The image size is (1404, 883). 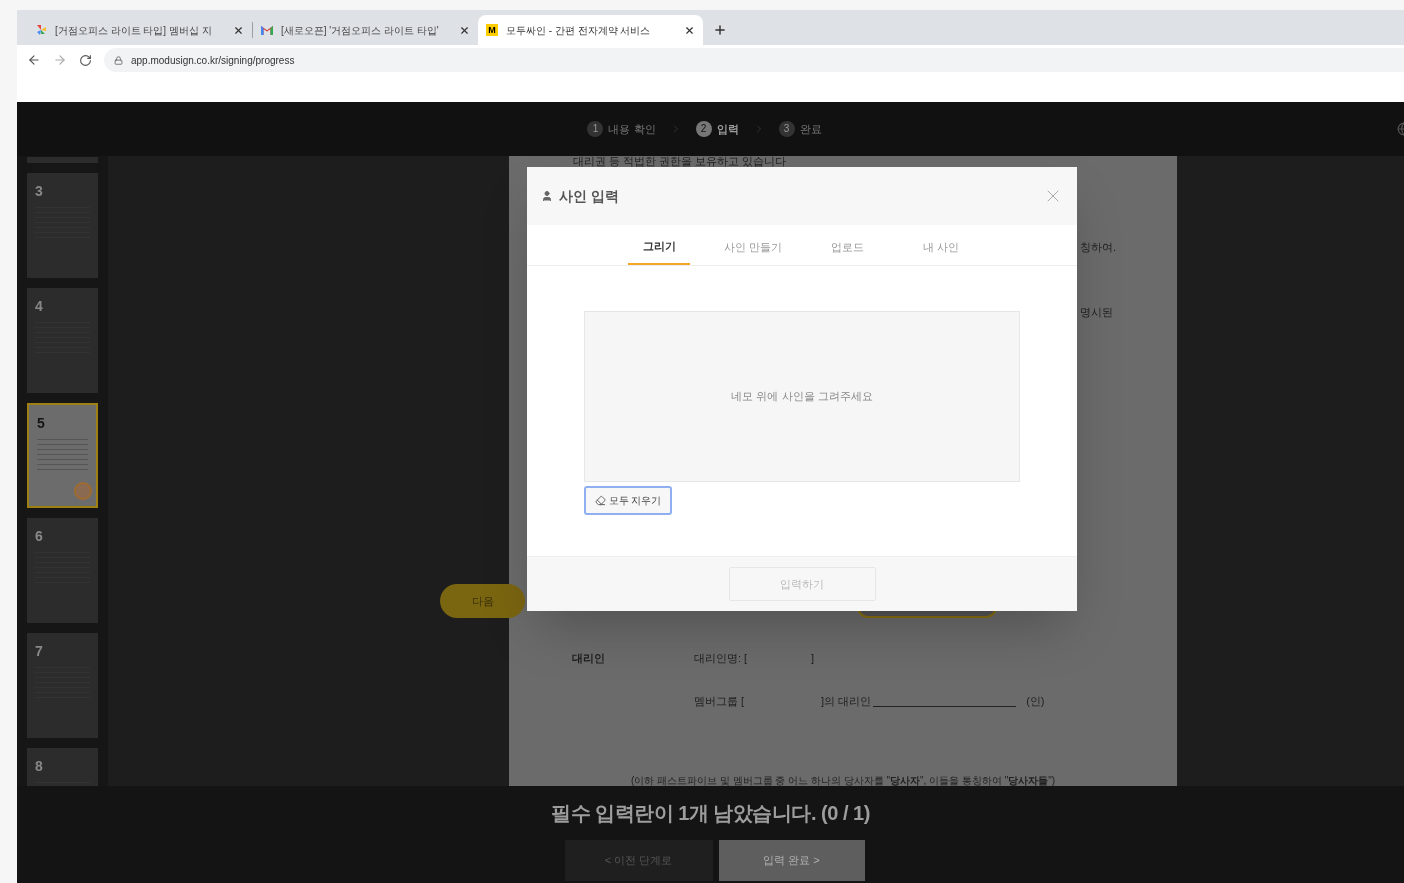 I want to click on document-text: ], so click(x=813, y=658).